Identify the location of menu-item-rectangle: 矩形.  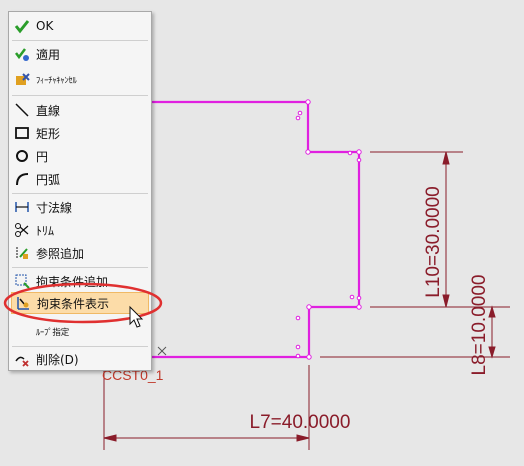
(80, 133).